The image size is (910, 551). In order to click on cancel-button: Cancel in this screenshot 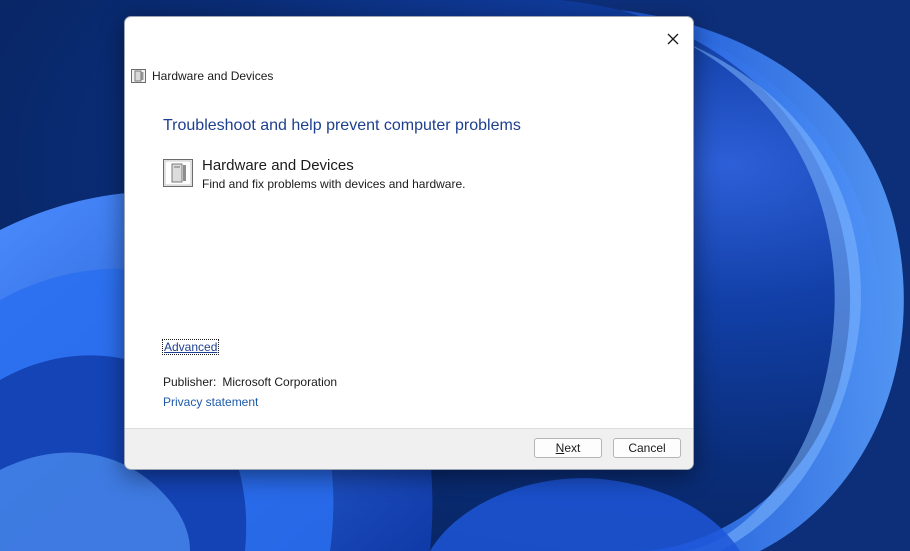, I will do `click(647, 448)`.